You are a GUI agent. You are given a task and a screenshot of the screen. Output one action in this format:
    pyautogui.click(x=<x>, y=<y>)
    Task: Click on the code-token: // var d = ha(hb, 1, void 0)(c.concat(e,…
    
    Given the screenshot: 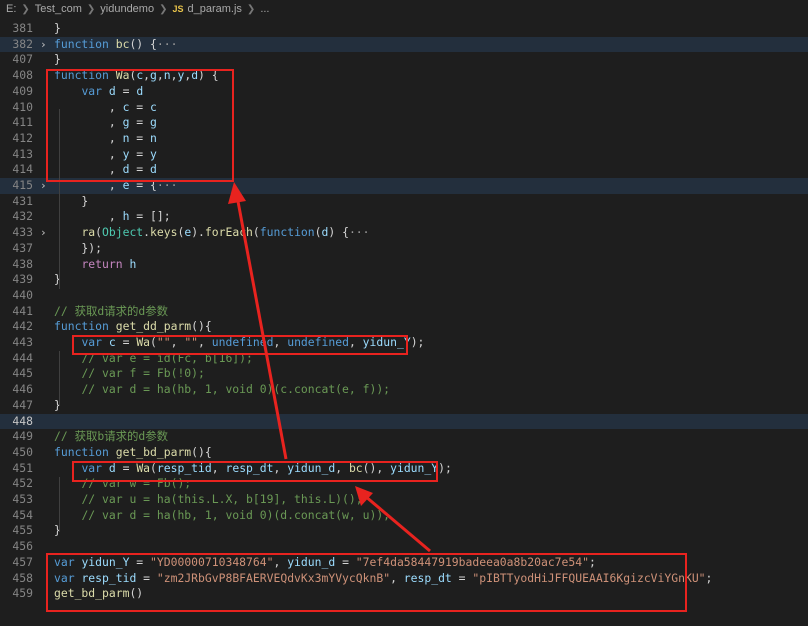 What is the action you would take?
    pyautogui.click(x=236, y=389)
    